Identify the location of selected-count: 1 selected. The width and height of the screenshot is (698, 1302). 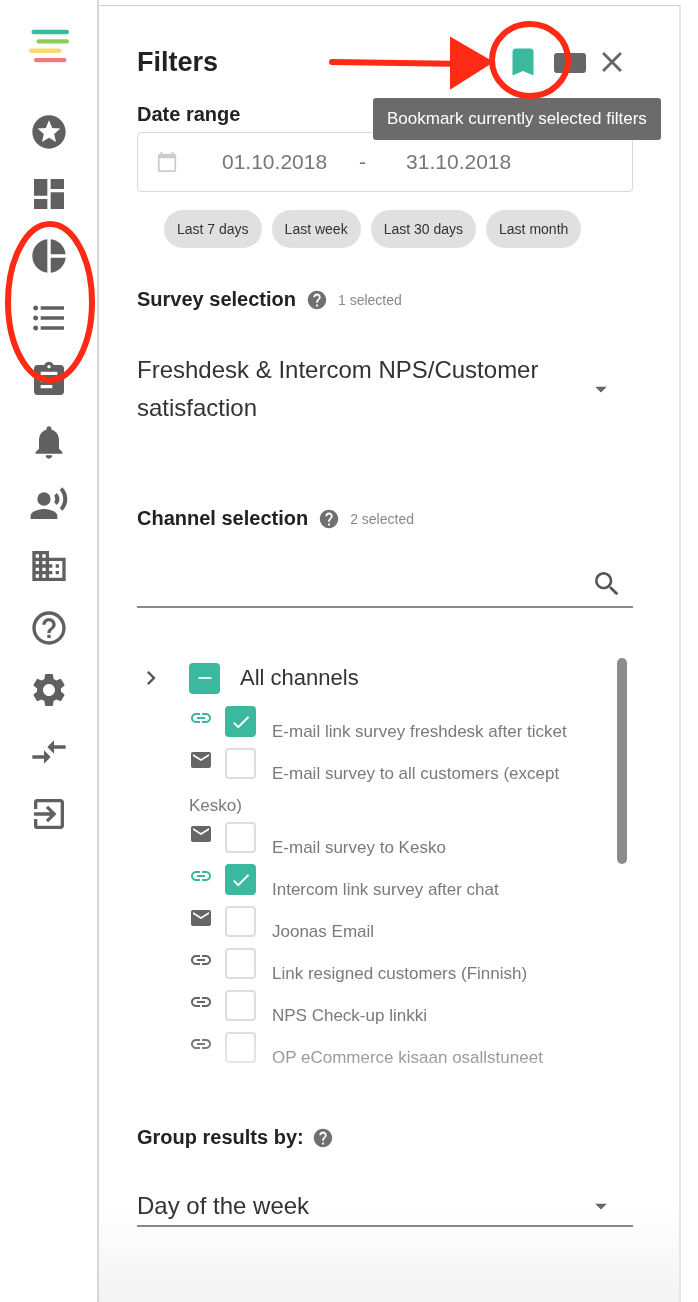
(369, 299).